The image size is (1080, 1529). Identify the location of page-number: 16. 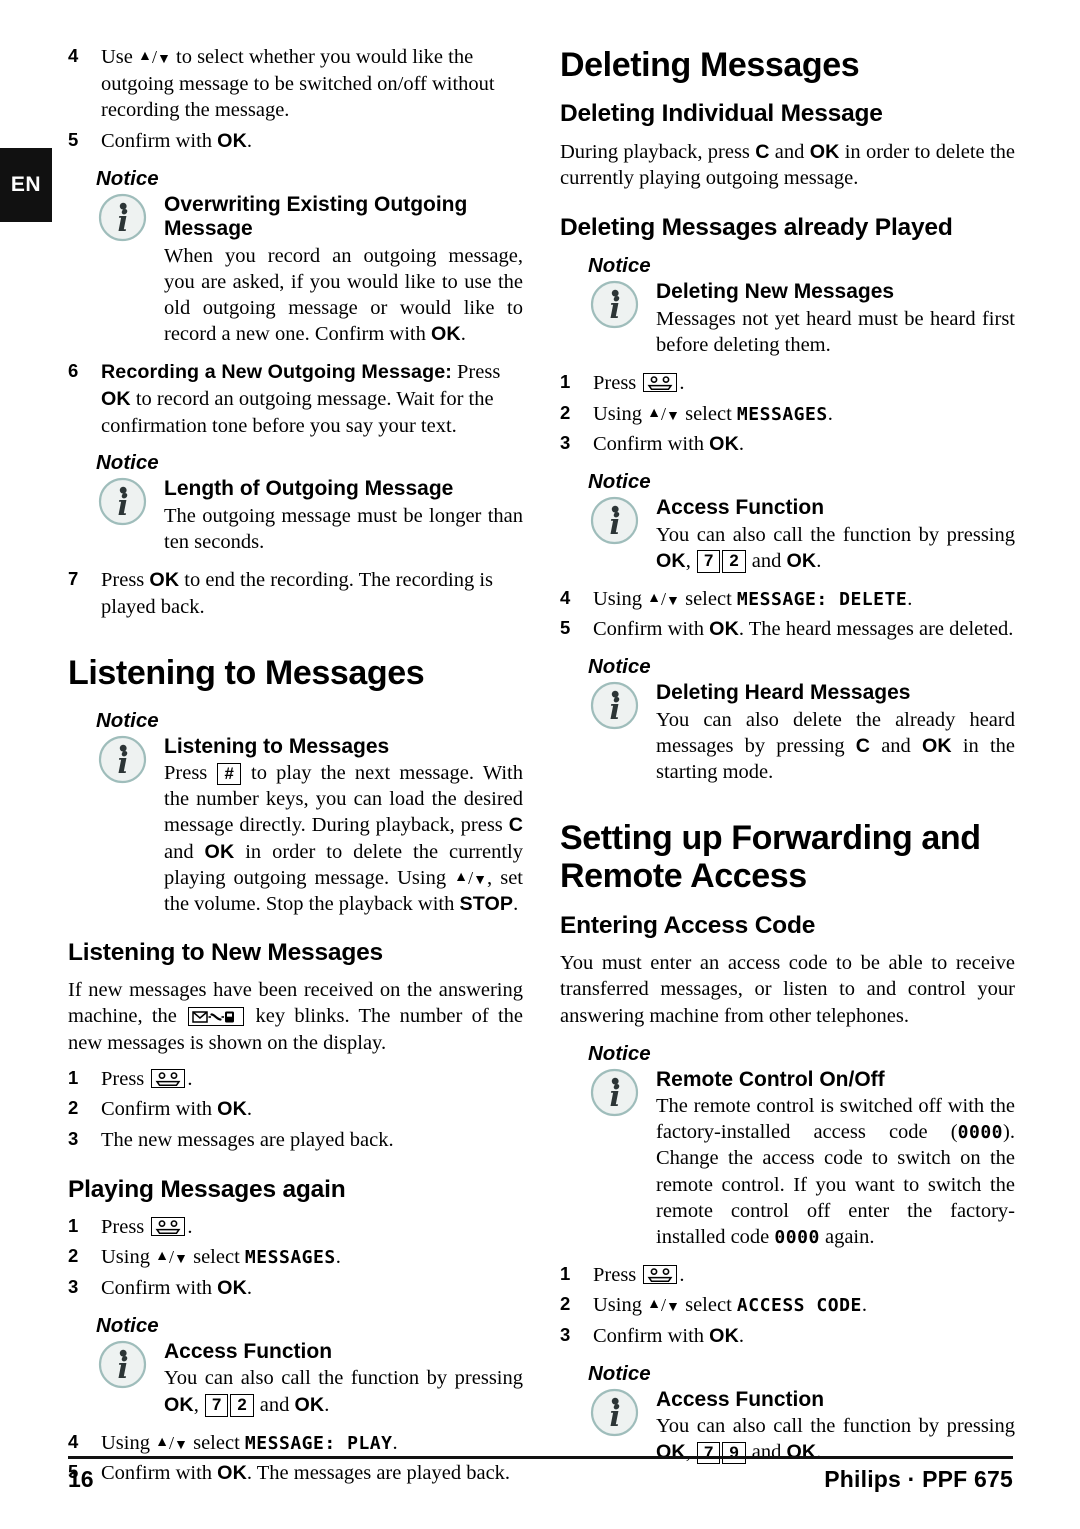
(81, 1479).